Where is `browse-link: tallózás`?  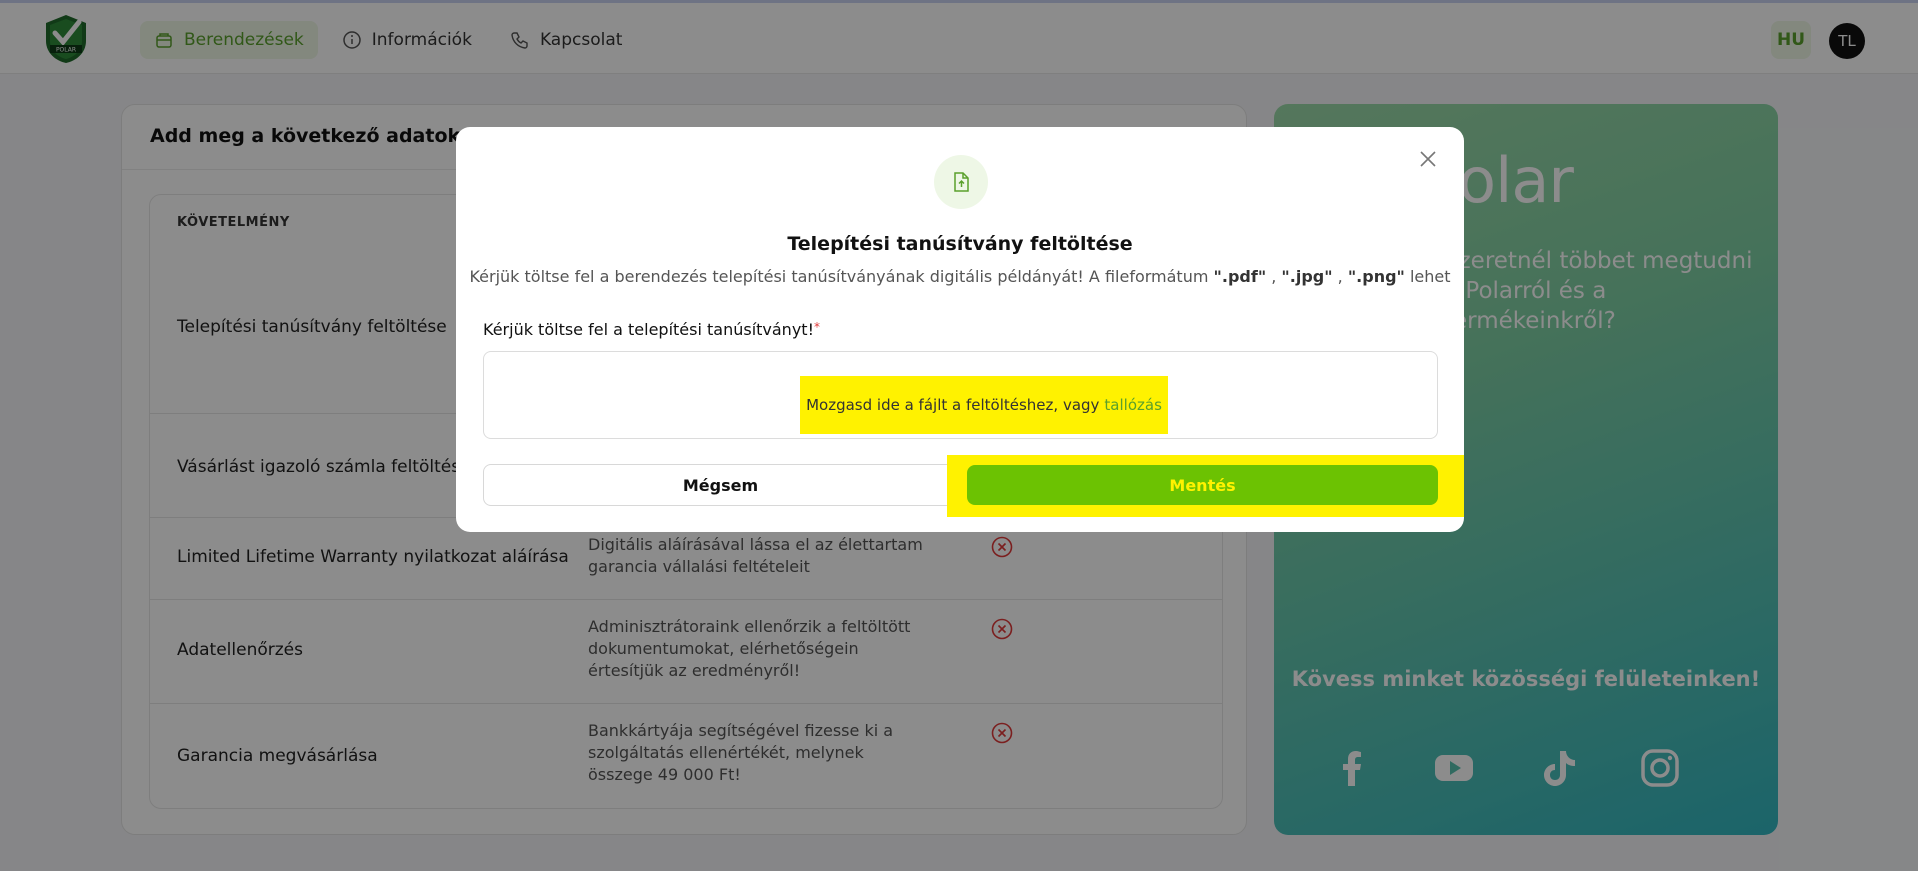
browse-link: tallózás is located at coordinates (1132, 405).